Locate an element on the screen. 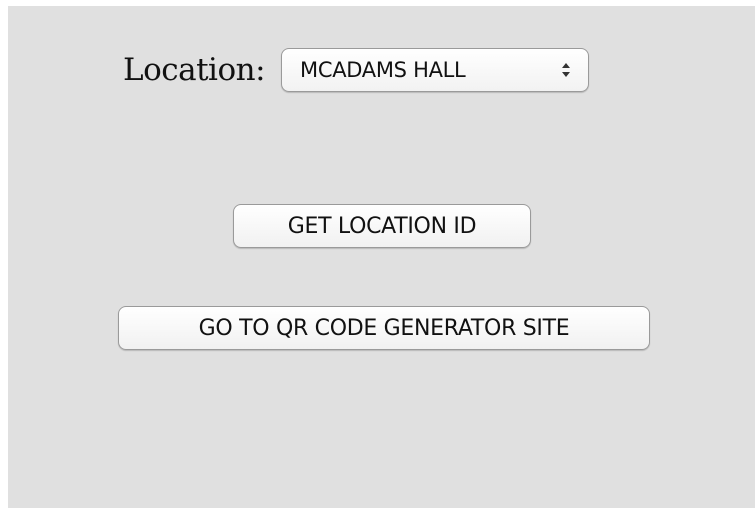 The height and width of the screenshot is (508, 755). chevron-up-icon is located at coordinates (566, 65).